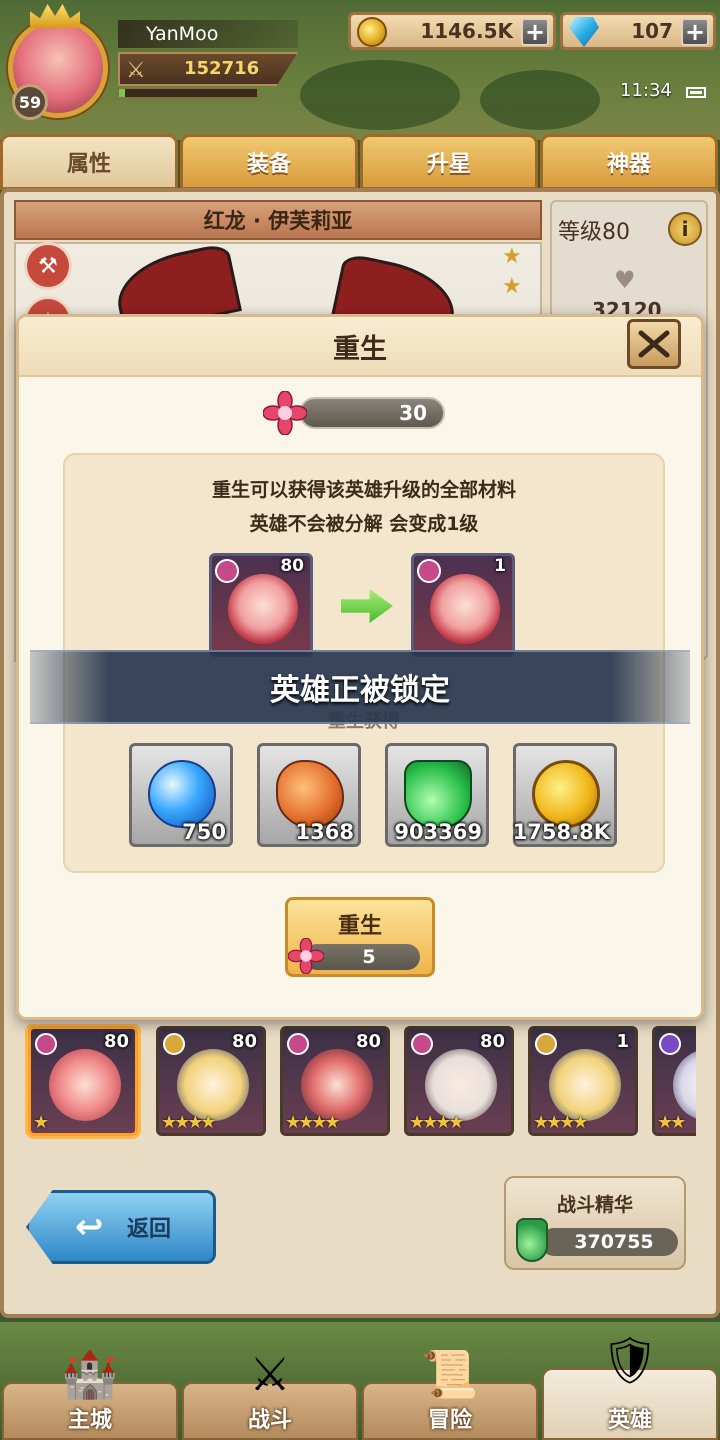 The height and width of the screenshot is (1440, 720). Describe the element at coordinates (438, 832) in the screenshot. I see `reward-amount: 903369` at that location.